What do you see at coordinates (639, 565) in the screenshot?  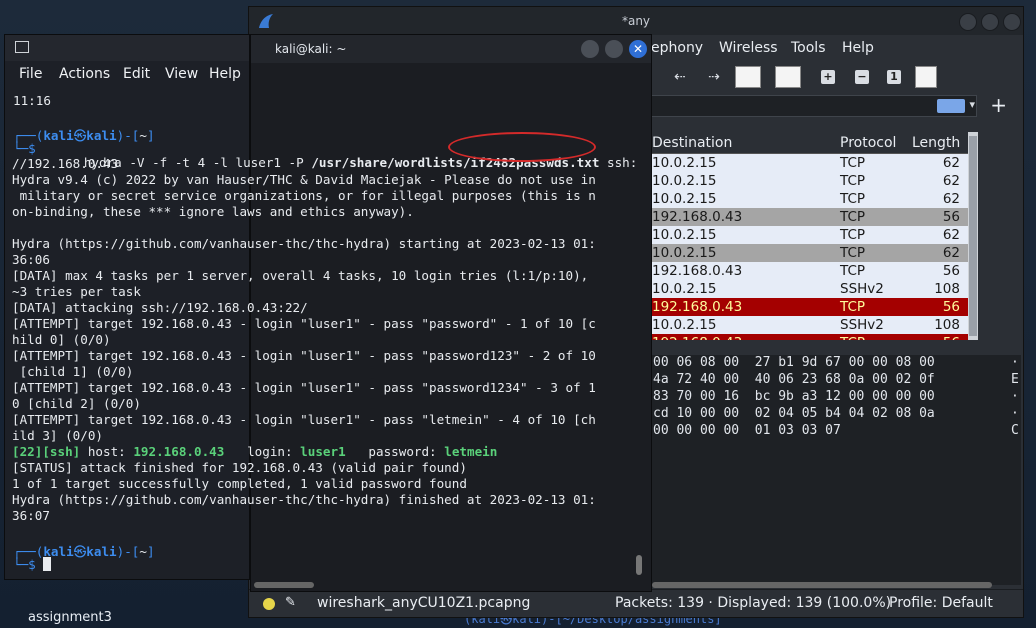 I see `terminal-vscroll` at bounding box center [639, 565].